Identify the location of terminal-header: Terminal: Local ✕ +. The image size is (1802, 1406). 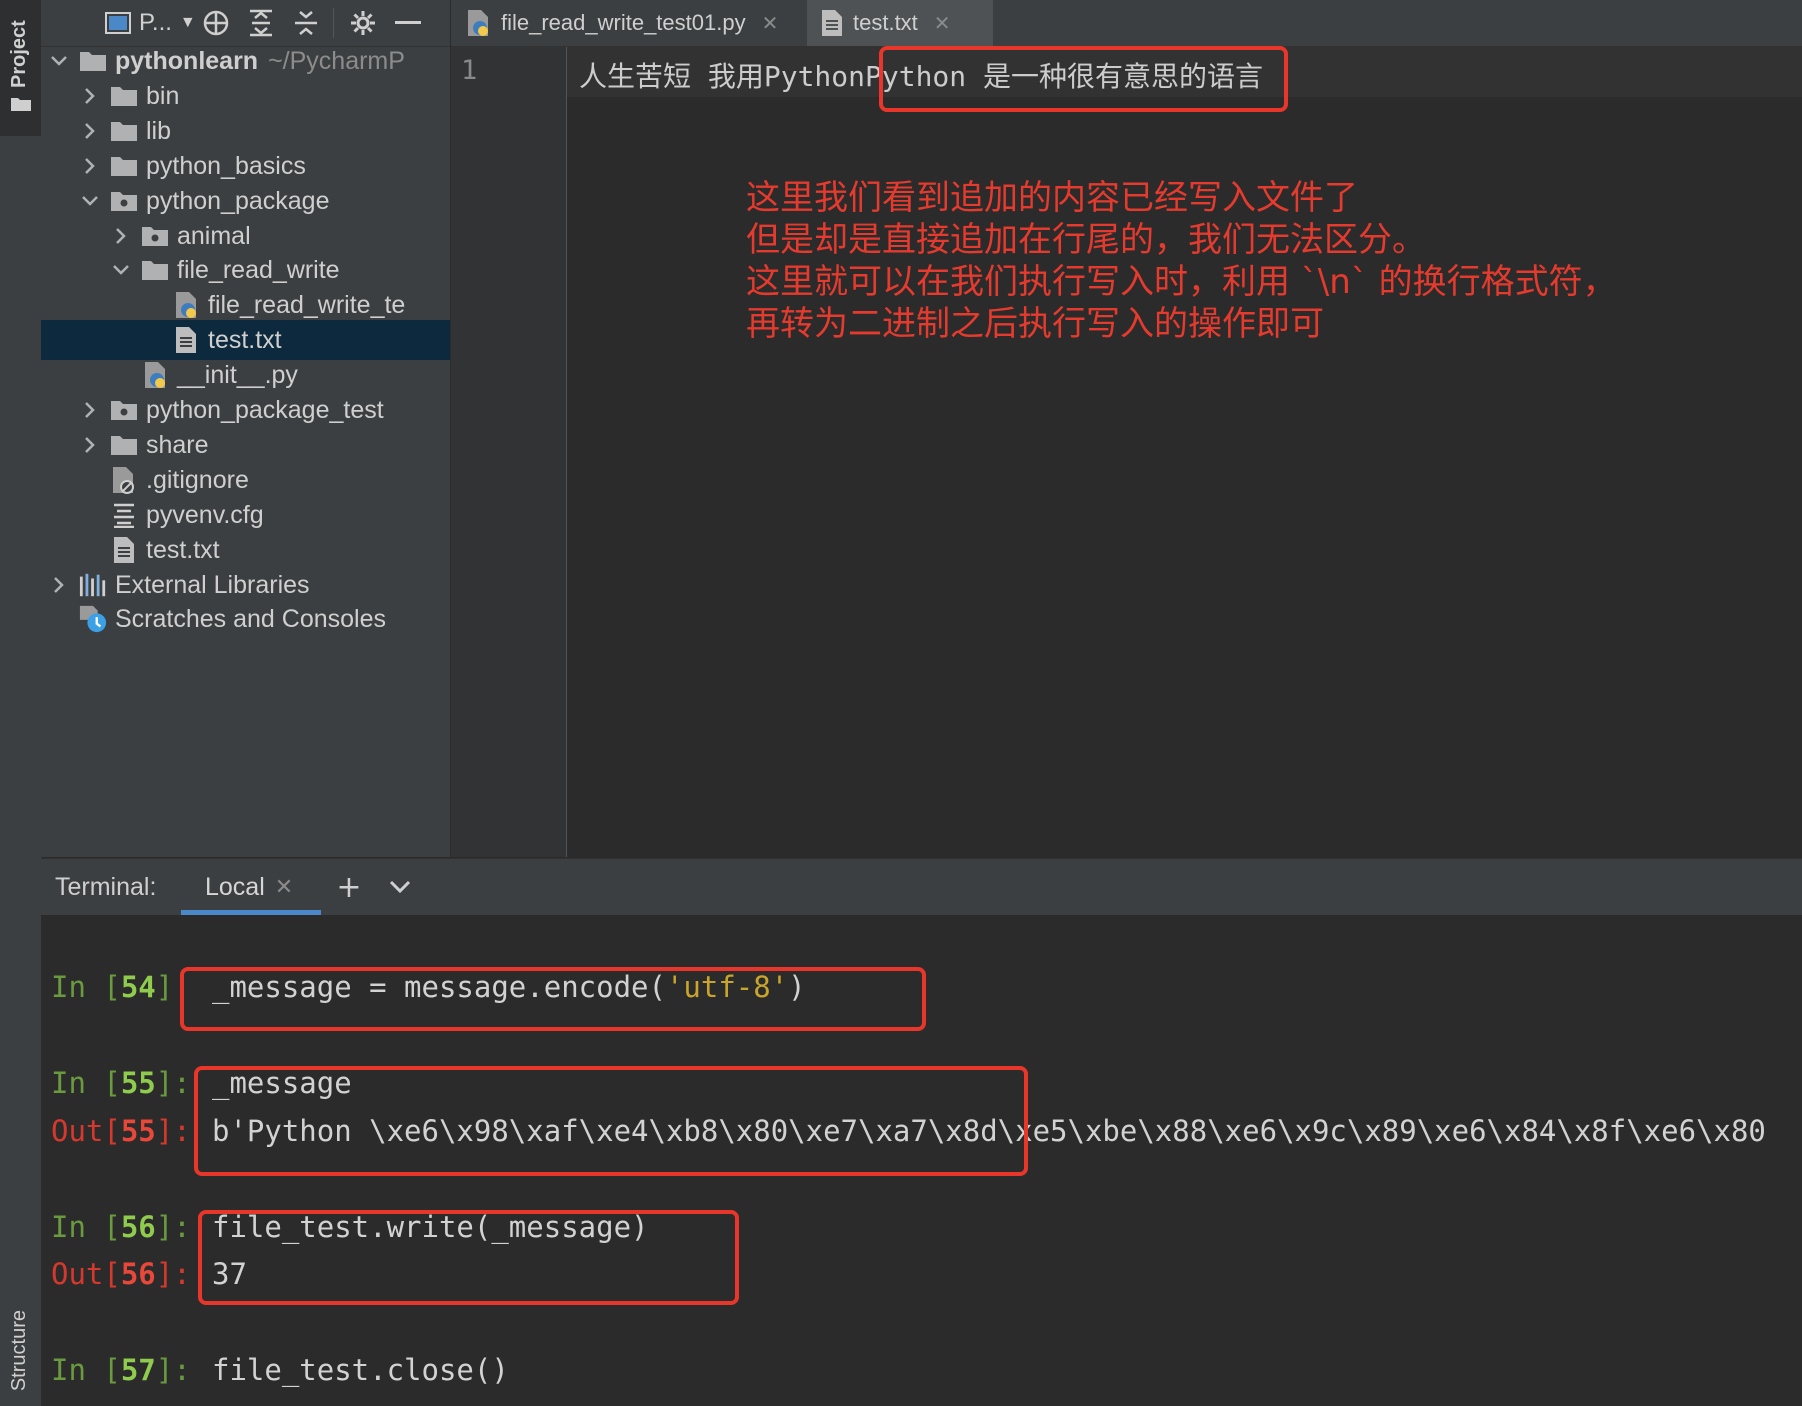
(921, 887).